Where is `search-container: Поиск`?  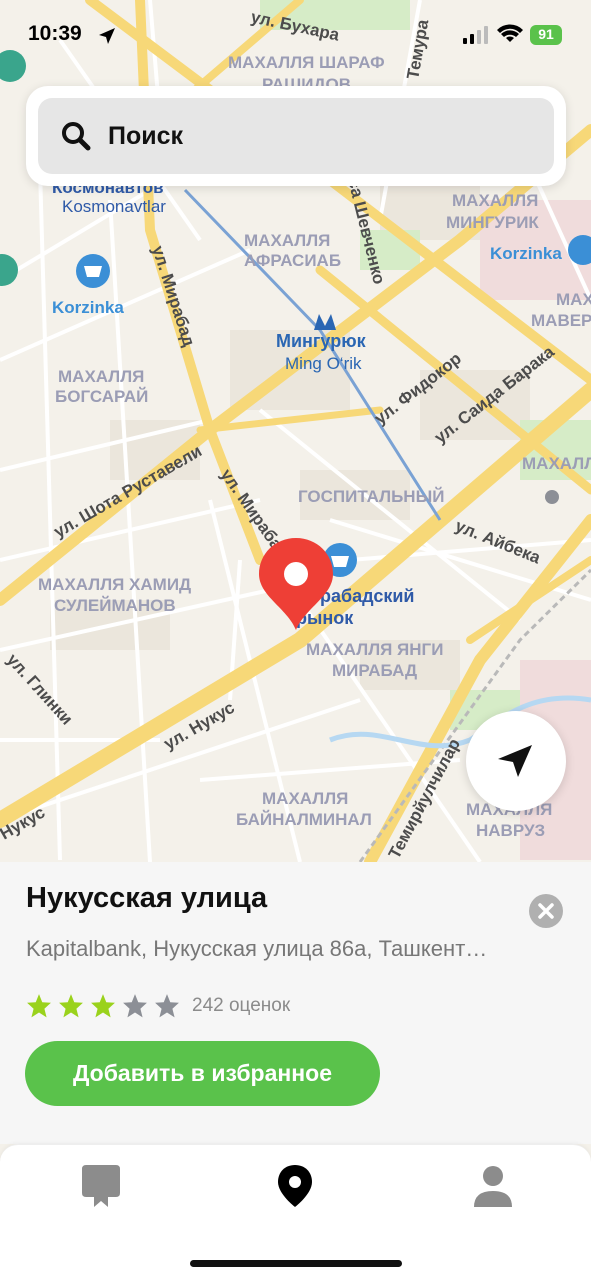 search-container: Поиск is located at coordinates (296, 136).